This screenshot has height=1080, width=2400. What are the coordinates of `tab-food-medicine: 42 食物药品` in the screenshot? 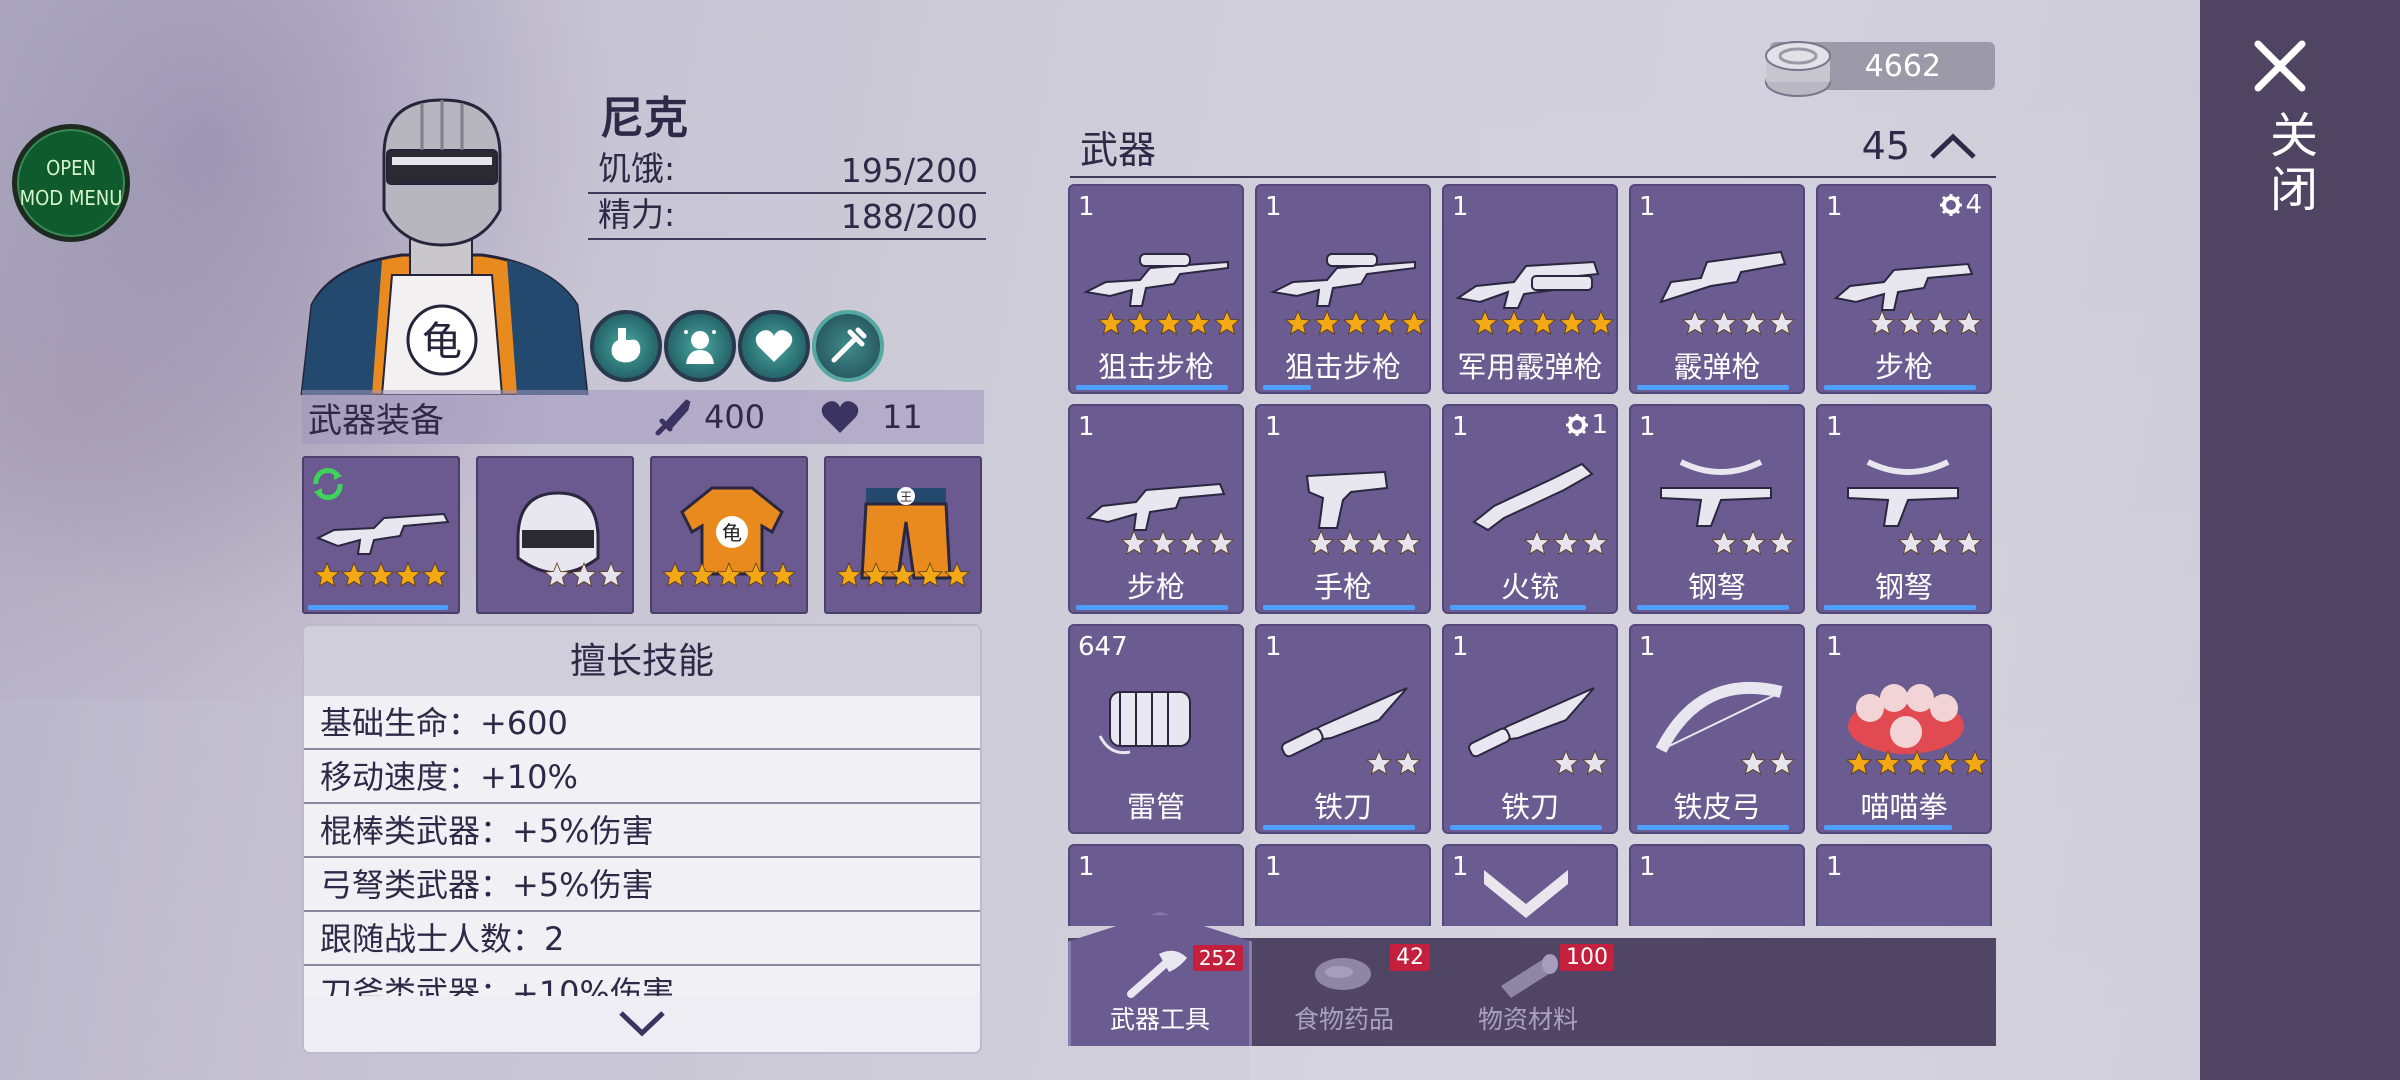 It's located at (1344, 992).